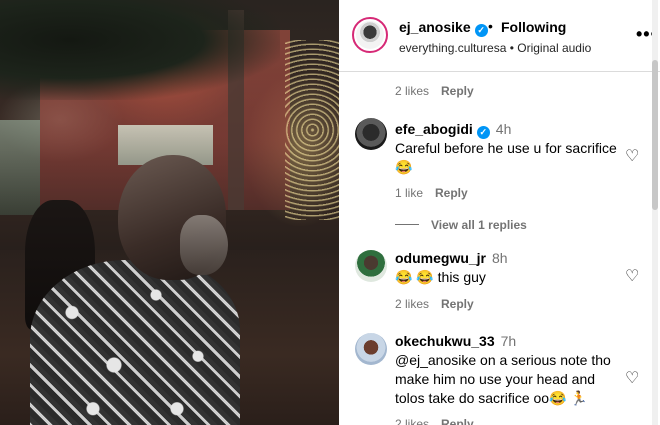  What do you see at coordinates (655, 212) in the screenshot?
I see `comments-scrollbar` at bounding box center [655, 212].